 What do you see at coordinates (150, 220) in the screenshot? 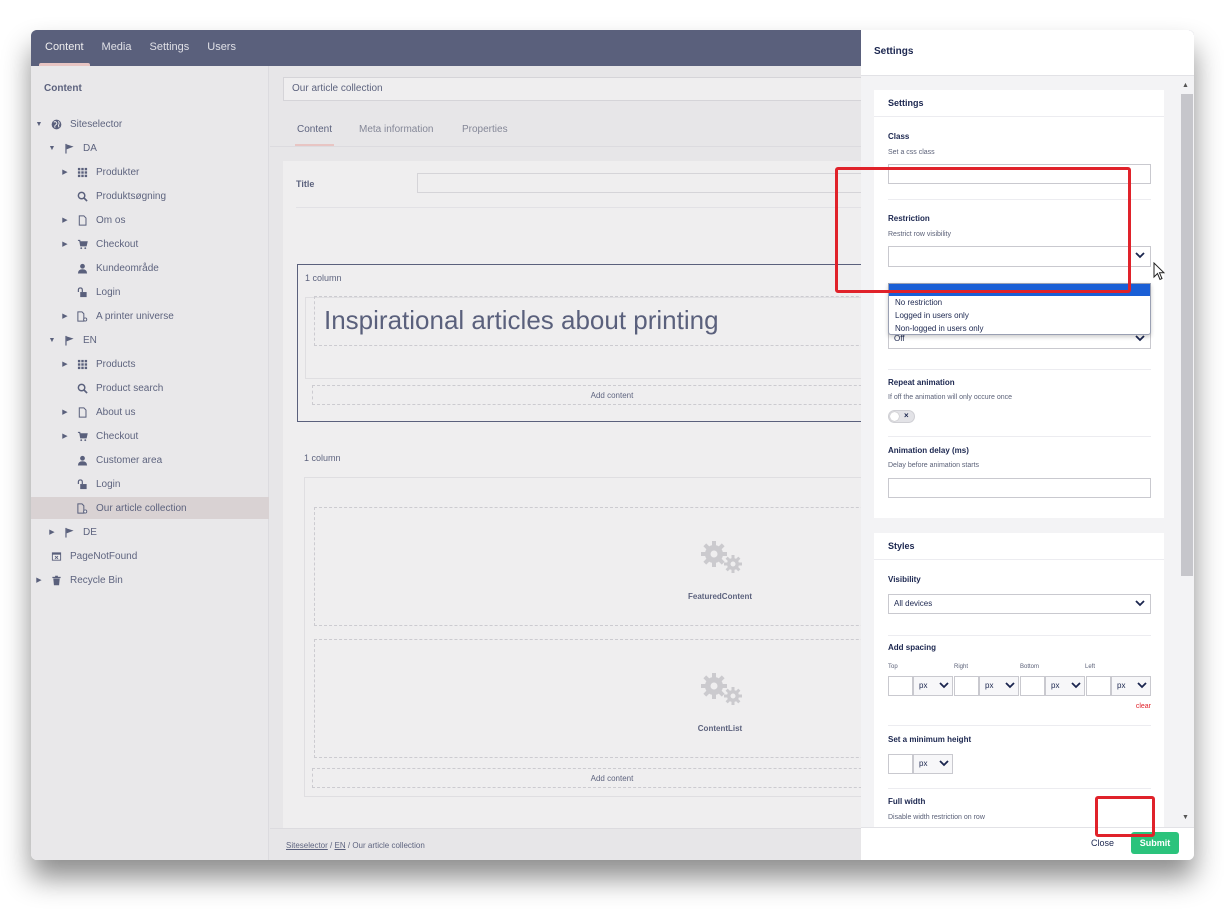
I see `tree-node: ▶ Om os` at bounding box center [150, 220].